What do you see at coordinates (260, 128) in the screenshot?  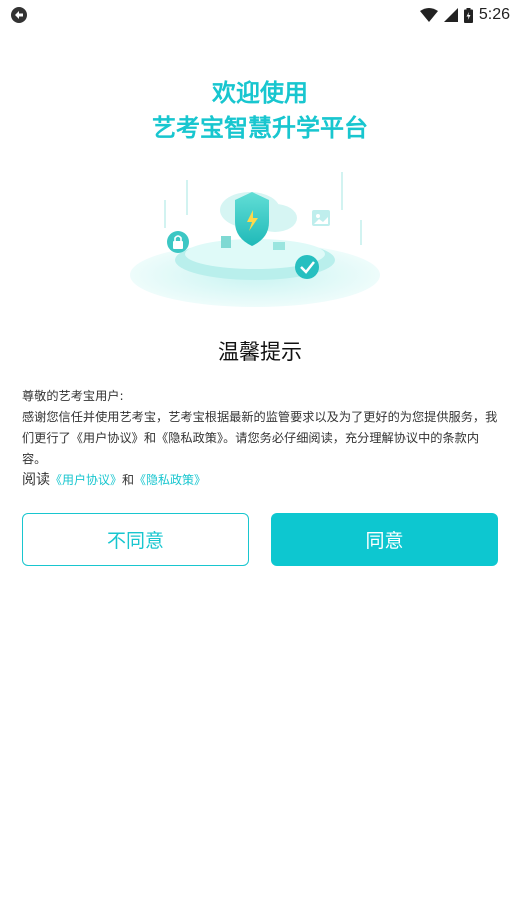 I see `welcome-line-2: 艺考宝智慧升学平台` at bounding box center [260, 128].